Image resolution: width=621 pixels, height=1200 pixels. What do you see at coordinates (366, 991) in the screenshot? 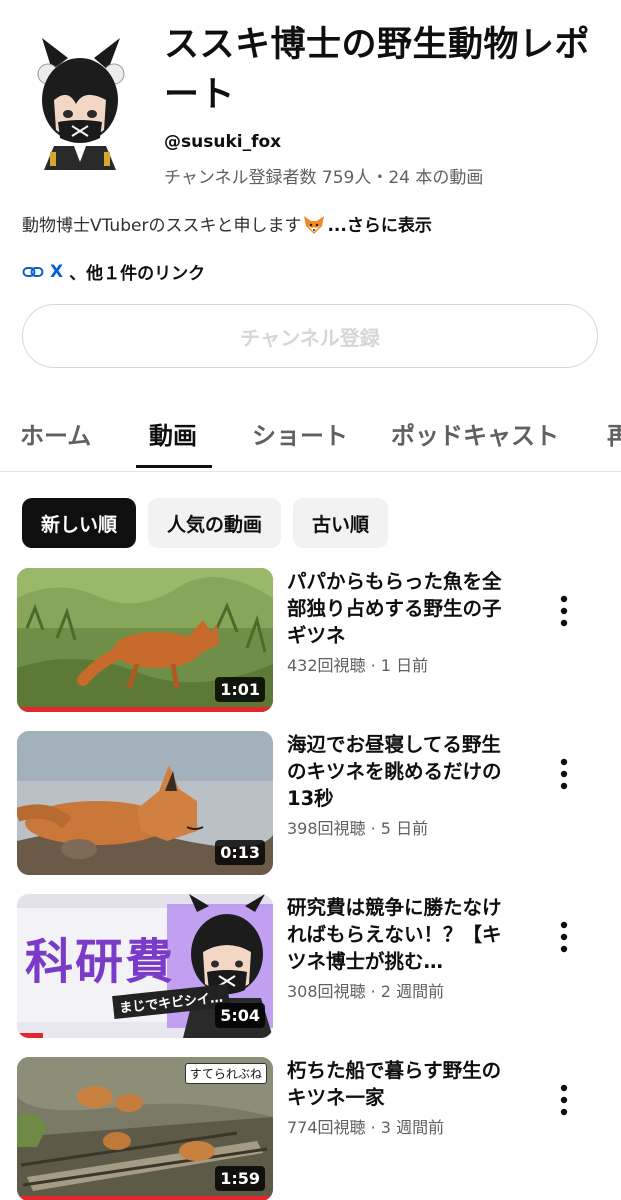
I see `video-meta: 308回視聴 · 2 週間前` at bounding box center [366, 991].